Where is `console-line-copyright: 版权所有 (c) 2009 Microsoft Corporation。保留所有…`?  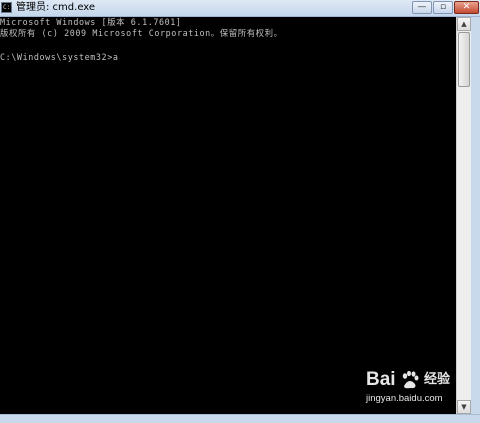
console-line-copyright: 版权所有 (c) 2009 Microsoft Corporation。保留所有… is located at coordinates (141, 33).